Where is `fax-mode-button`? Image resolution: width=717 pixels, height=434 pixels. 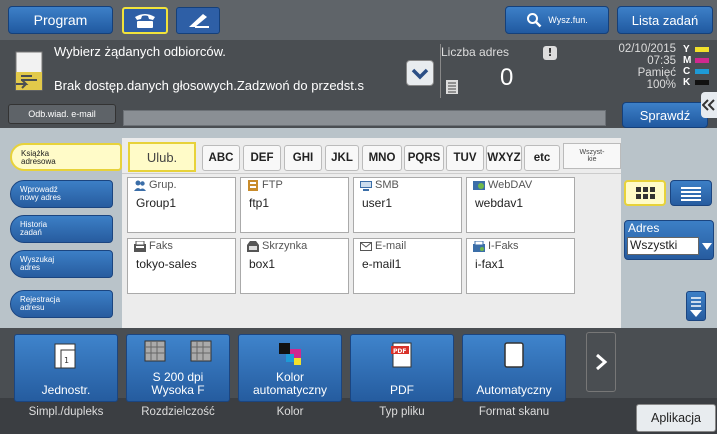 fax-mode-button is located at coordinates (145, 20).